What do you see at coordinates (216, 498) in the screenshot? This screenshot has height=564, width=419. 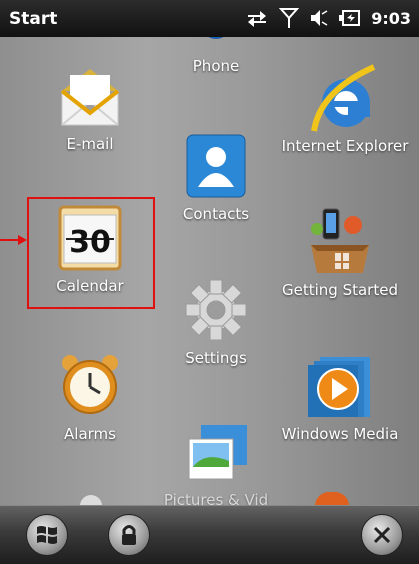 I see `tile-label: Pictures & Vid` at bounding box center [216, 498].